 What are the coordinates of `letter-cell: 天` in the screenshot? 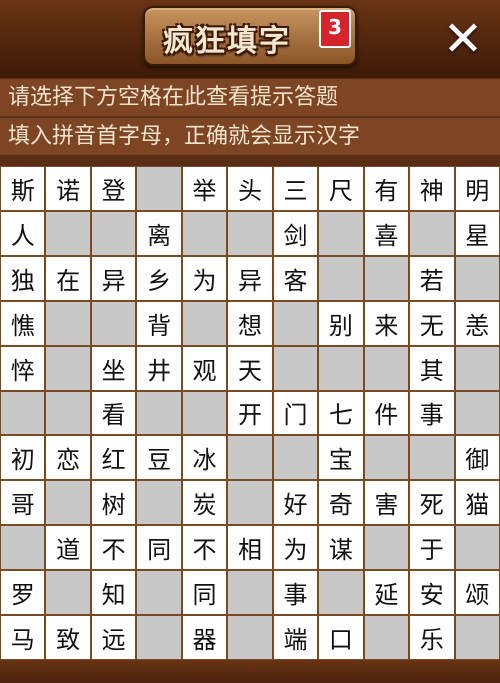 It's located at (250, 368).